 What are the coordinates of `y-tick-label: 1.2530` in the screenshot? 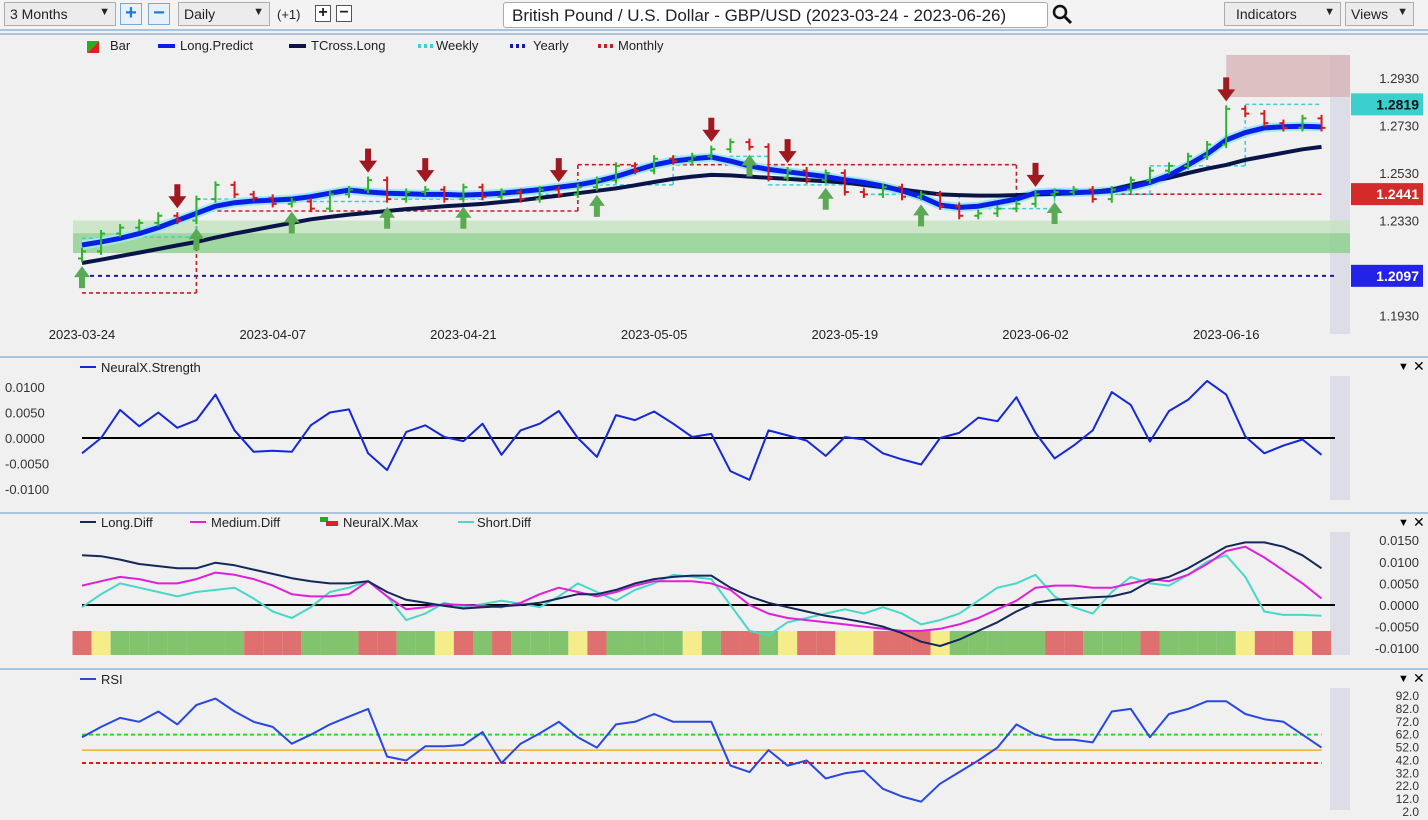 It's located at (1399, 173).